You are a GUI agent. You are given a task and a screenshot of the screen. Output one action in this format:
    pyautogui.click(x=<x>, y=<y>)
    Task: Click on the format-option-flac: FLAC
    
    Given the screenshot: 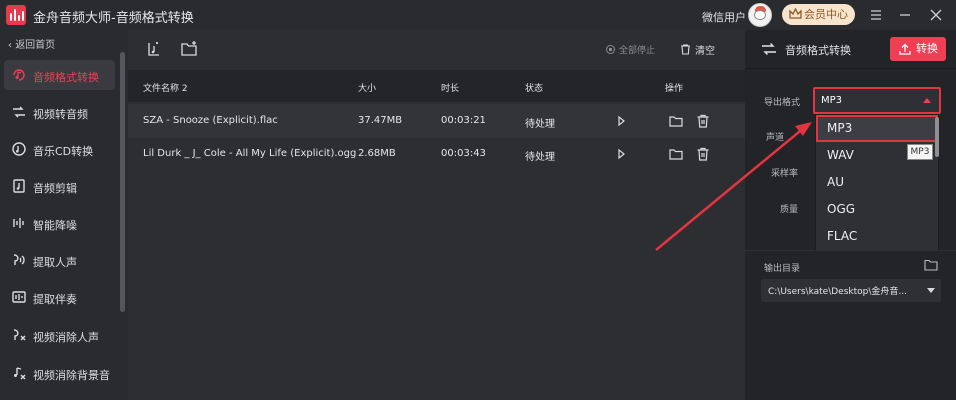 What is the action you would take?
    pyautogui.click(x=877, y=236)
    